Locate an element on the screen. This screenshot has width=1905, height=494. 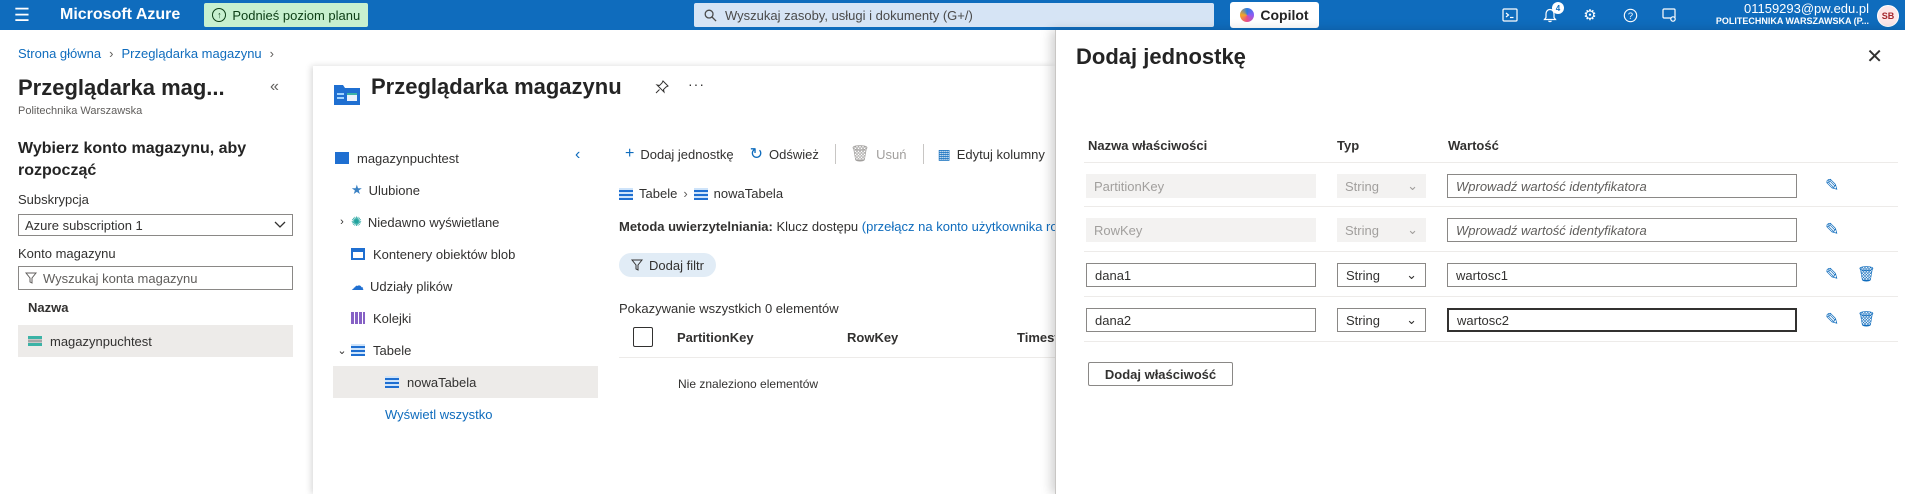
property-name-input: dana2 is located at coordinates (1201, 320).